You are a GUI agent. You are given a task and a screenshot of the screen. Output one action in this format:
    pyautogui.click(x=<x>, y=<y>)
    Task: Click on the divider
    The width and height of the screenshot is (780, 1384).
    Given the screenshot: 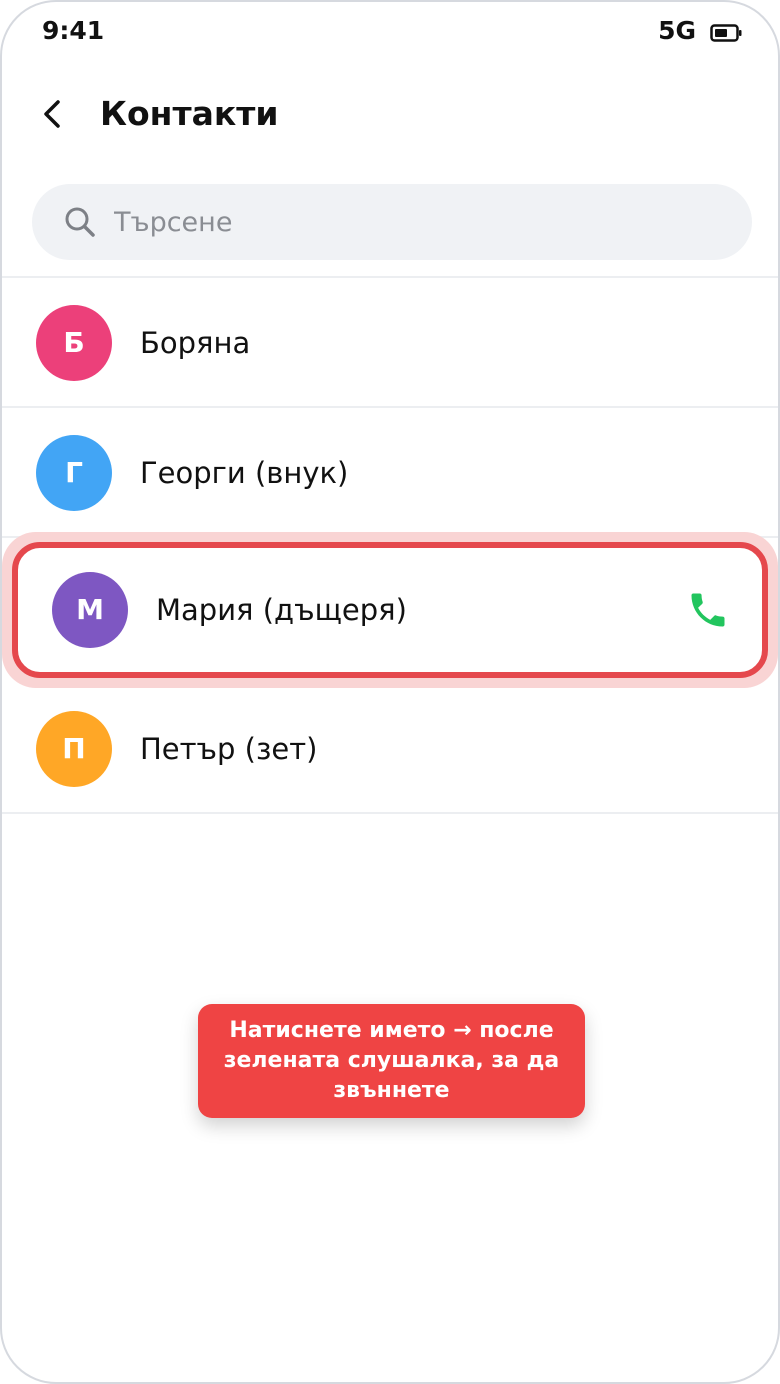 What is the action you would take?
    pyautogui.click(x=390, y=813)
    